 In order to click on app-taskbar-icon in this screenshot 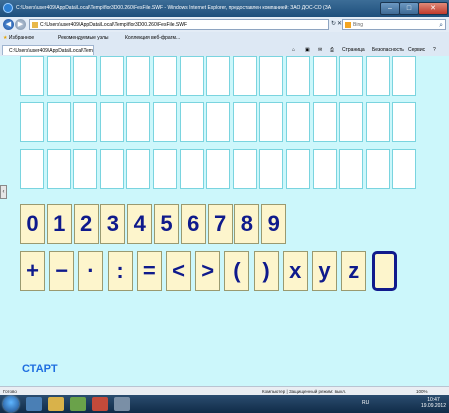, I will do `click(100, 404)`.